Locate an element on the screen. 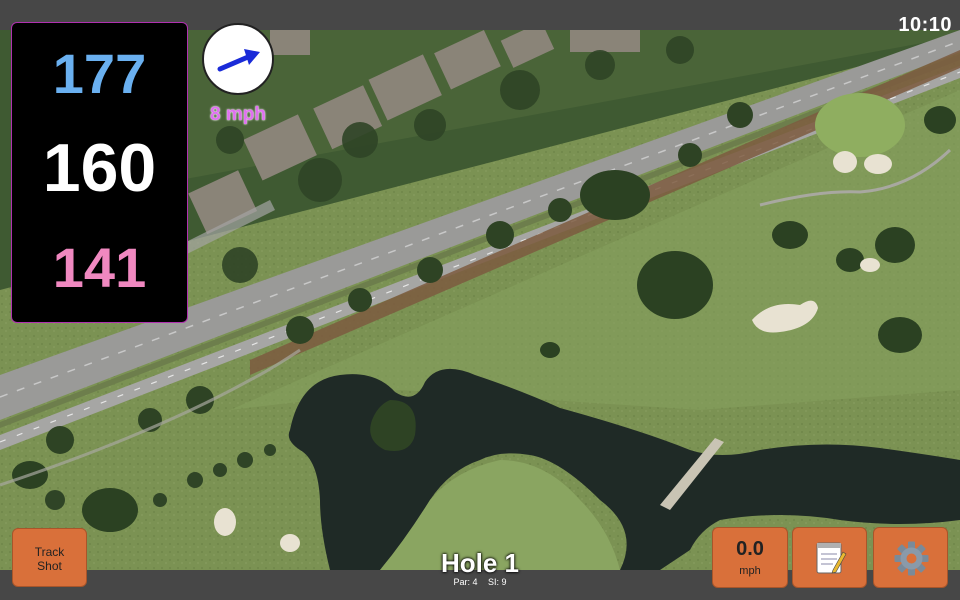  hole-par: Par: 4 is located at coordinates (465, 582).